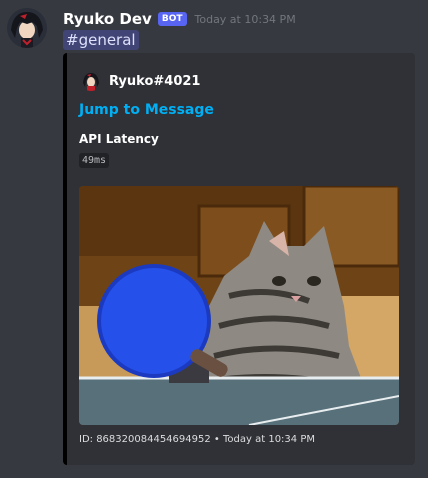  I want to click on jump-to-message-link: Jump to Message, so click(146, 110).